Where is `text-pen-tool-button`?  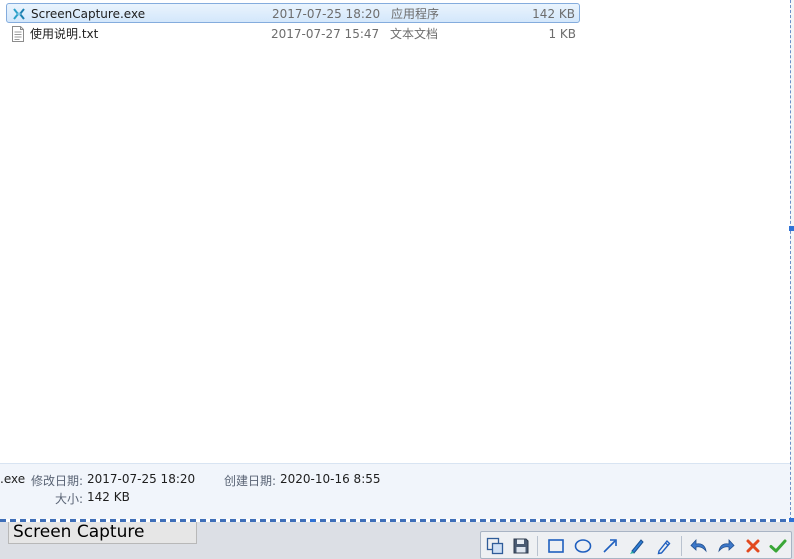 text-pen-tool-button is located at coordinates (664, 546).